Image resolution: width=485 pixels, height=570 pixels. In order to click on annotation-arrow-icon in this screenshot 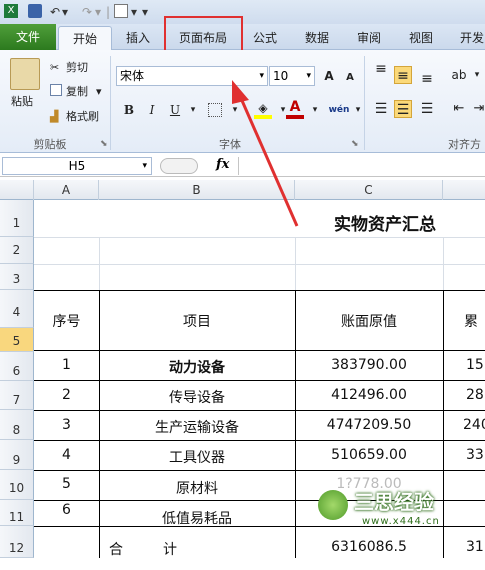, I will do `click(265, 153)`.